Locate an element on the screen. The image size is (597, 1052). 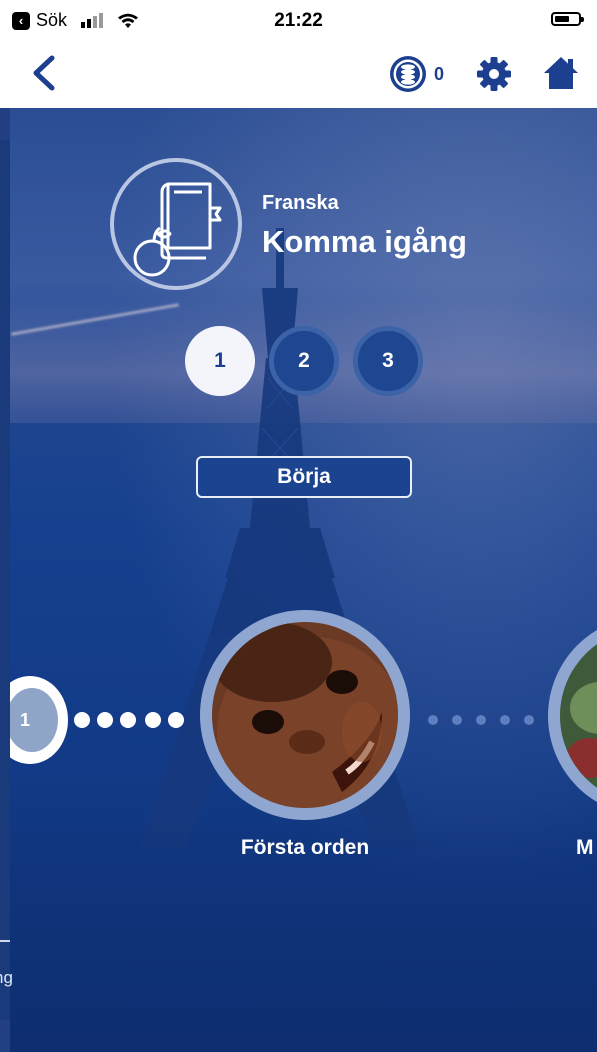
coin-counter: 0 is located at coordinates (416, 74).